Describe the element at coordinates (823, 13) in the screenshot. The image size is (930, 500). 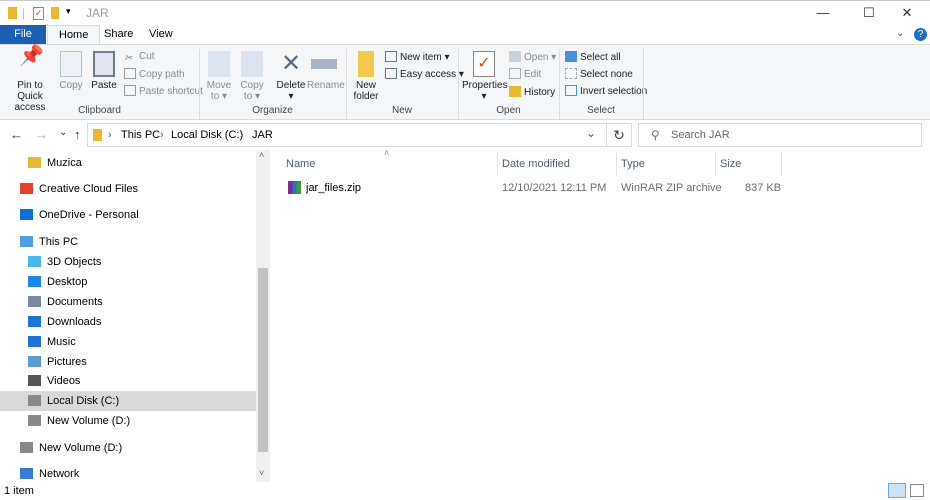
I see `minimize-button: —` at that location.